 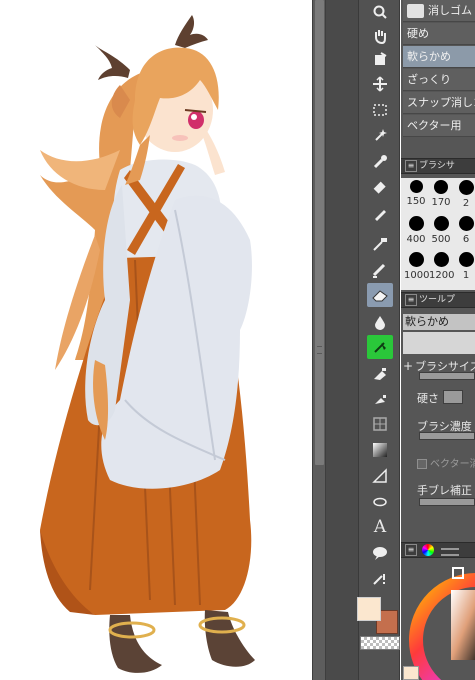 I want to click on brush-size-500: 500, so click(x=441, y=230).